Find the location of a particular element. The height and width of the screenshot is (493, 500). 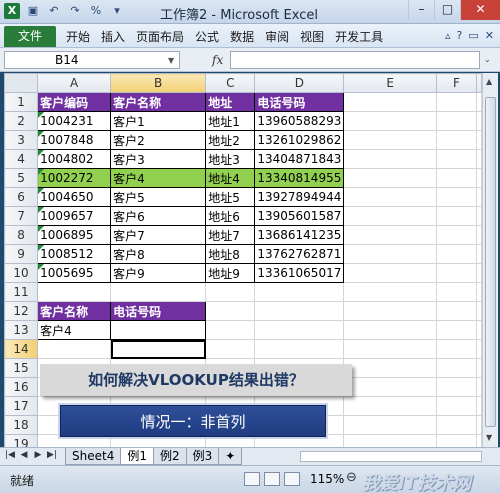

cell-e14 is located at coordinates (390, 349).